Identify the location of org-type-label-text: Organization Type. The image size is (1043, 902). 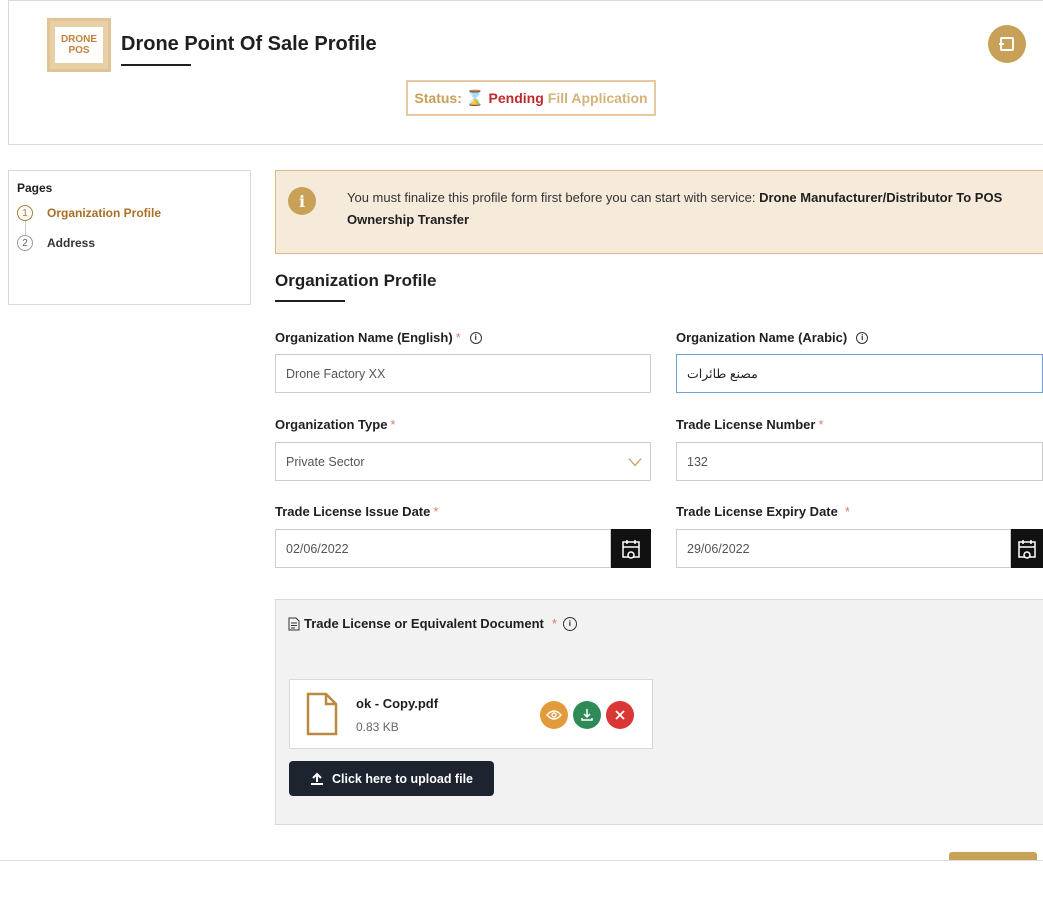
(331, 424).